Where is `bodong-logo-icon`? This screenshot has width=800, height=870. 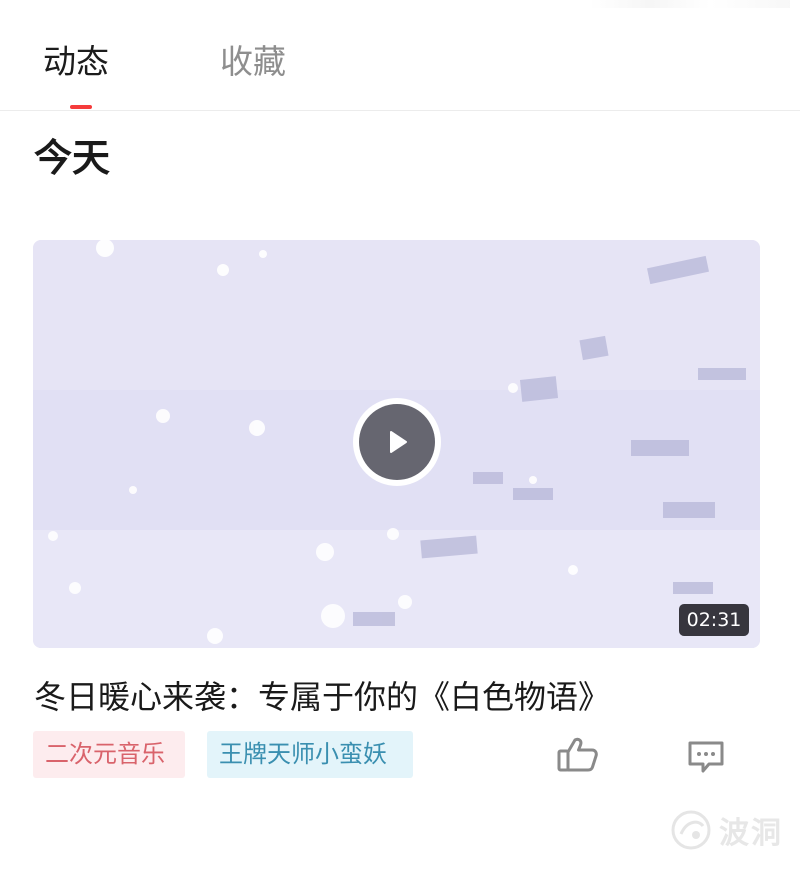 bodong-logo-icon is located at coordinates (691, 830).